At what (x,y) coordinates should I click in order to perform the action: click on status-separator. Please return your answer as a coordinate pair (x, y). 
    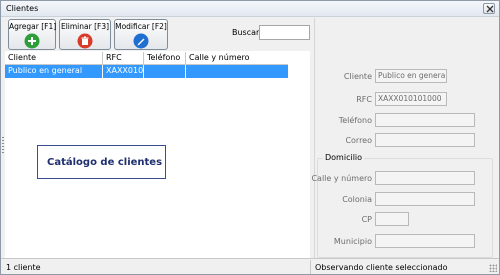
    Looking at the image, I should click on (310, 267).